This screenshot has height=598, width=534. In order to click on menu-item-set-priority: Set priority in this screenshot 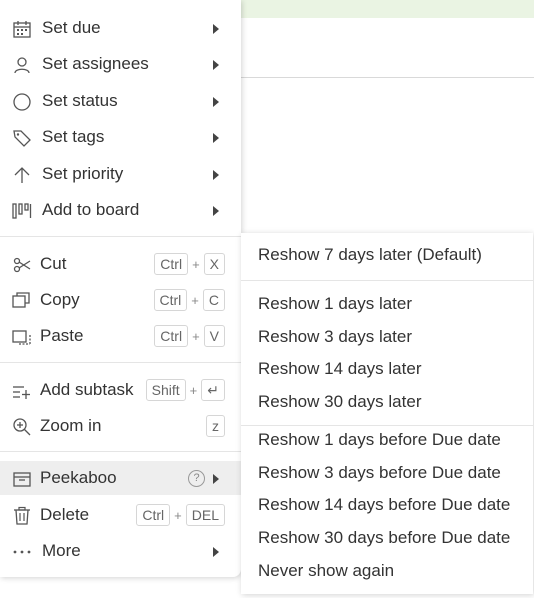, I will do `click(120, 174)`.